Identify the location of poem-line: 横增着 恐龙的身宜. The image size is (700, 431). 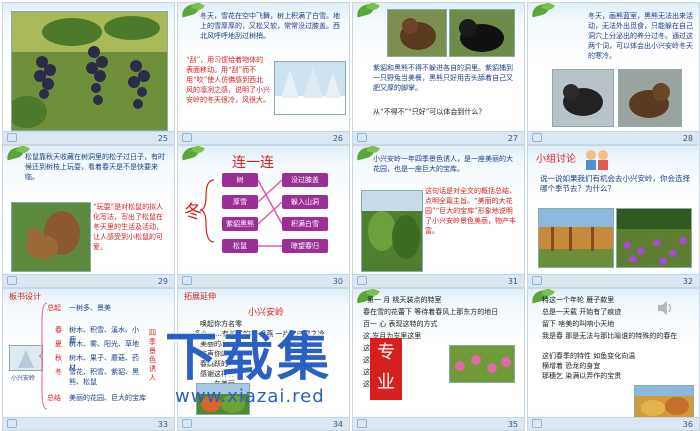
(571, 366).